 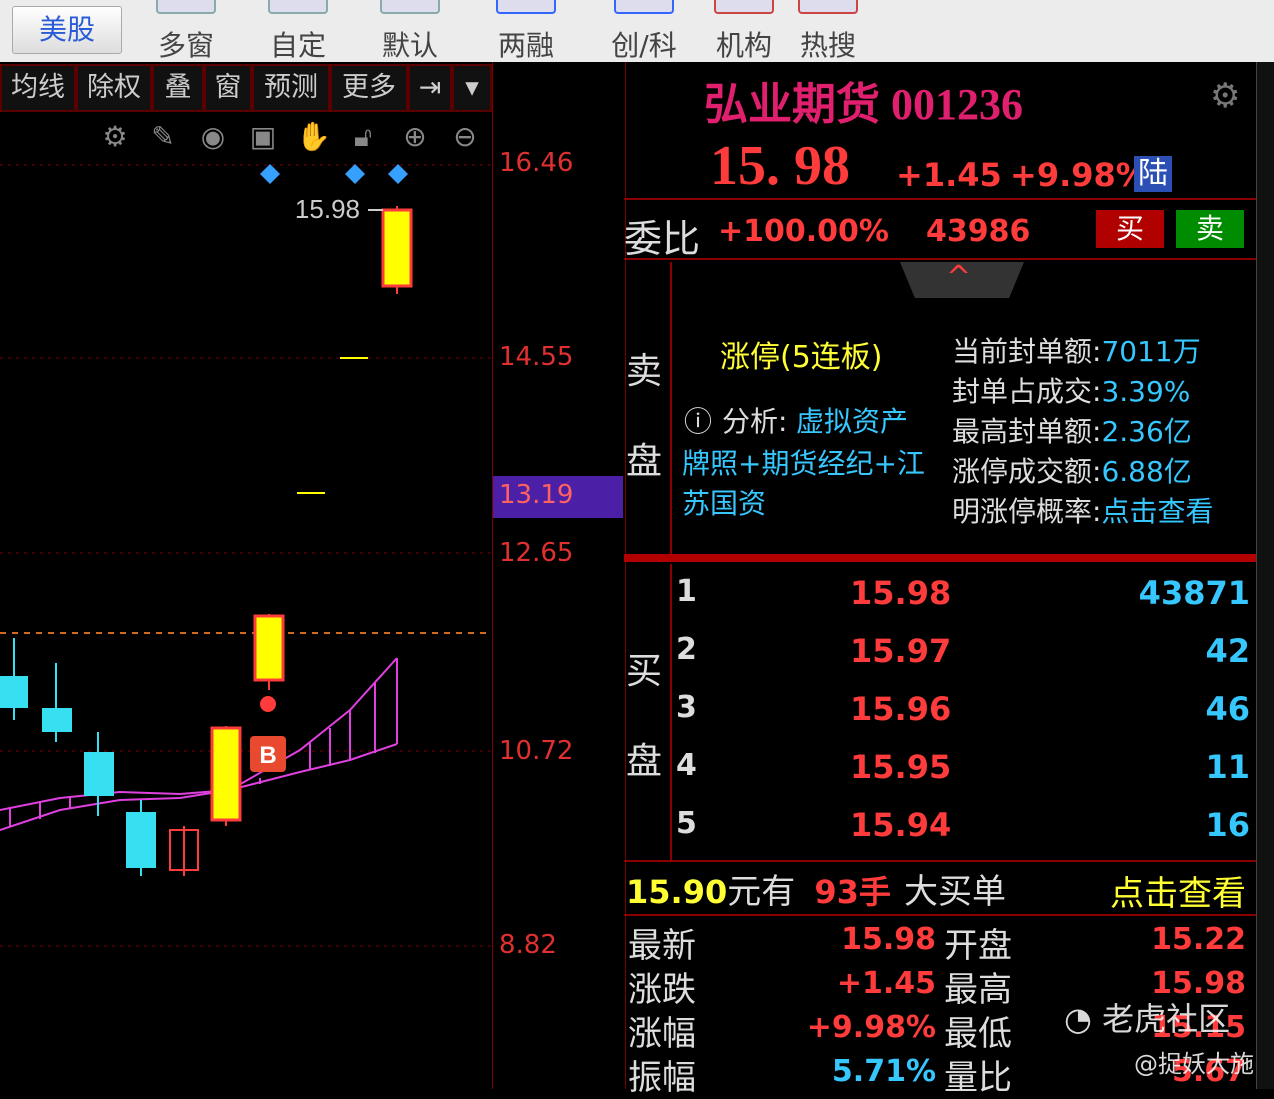 What do you see at coordinates (644, 7) in the screenshot?
I see `star-market-icon` at bounding box center [644, 7].